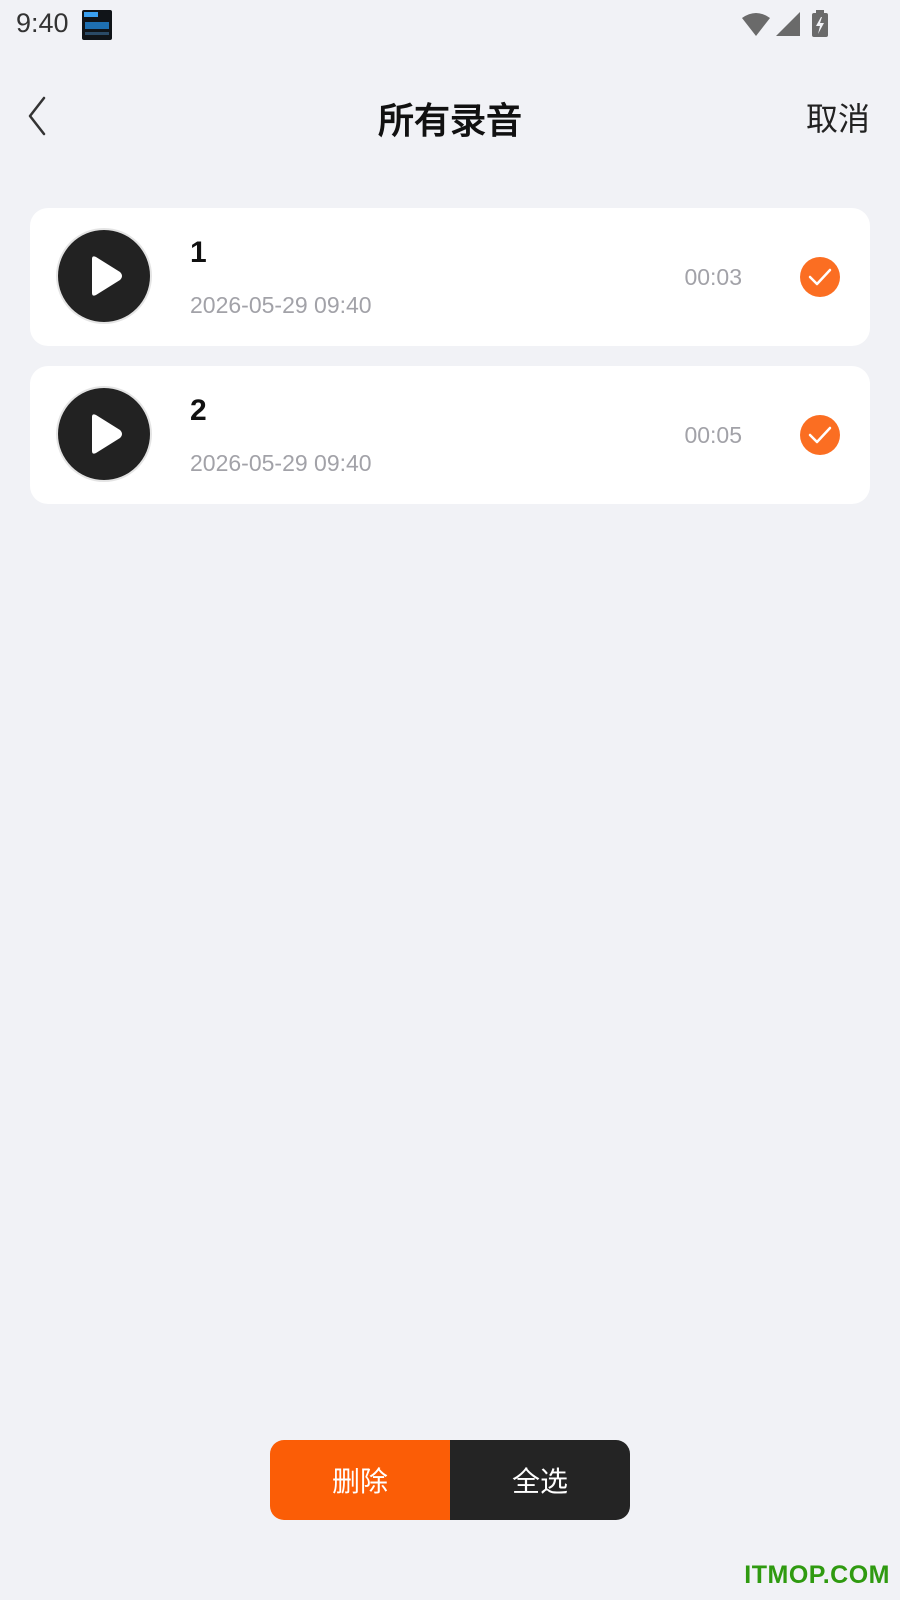 The height and width of the screenshot is (1600, 900). I want to click on header: 所有录音 取消, so click(450, 116).